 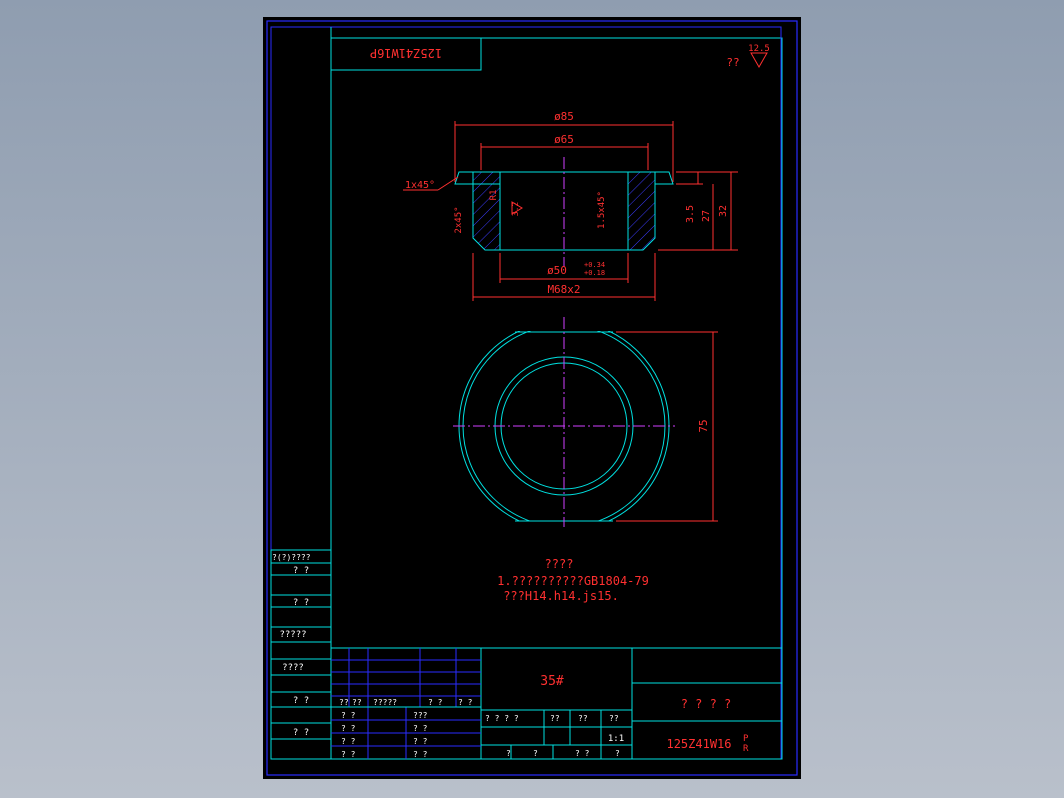 What do you see at coordinates (420, 728) in the screenshot?
I see `sign-label2-1: ? ?` at bounding box center [420, 728].